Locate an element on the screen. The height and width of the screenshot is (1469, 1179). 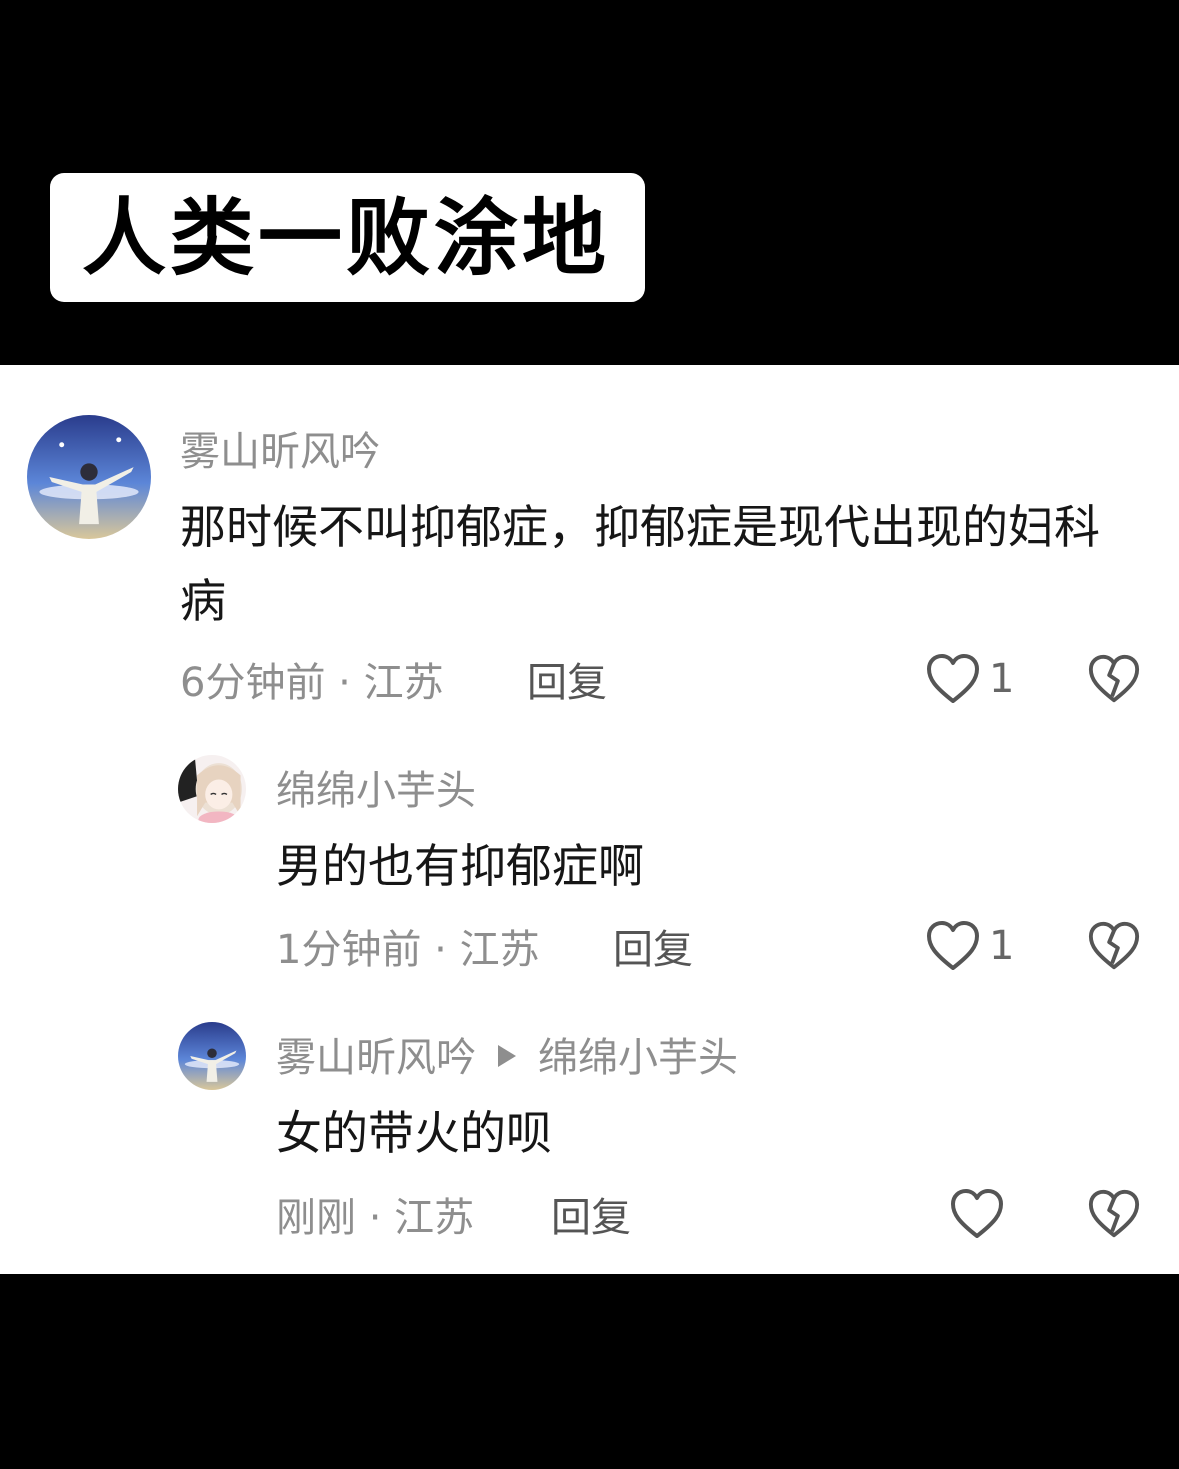
title-banner: 人类一败涂地 is located at coordinates (347, 237).